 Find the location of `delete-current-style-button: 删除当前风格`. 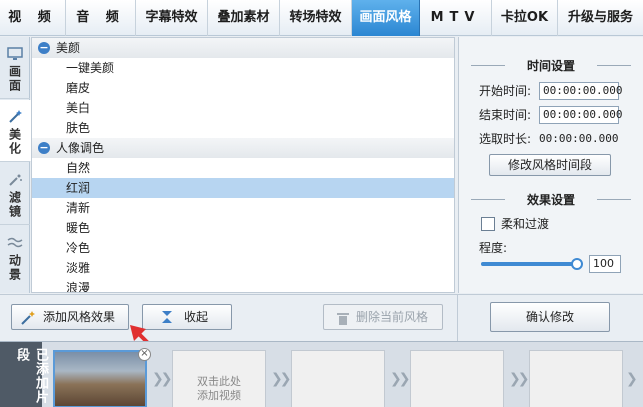

delete-current-style-button: 删除当前风格 is located at coordinates (383, 317).